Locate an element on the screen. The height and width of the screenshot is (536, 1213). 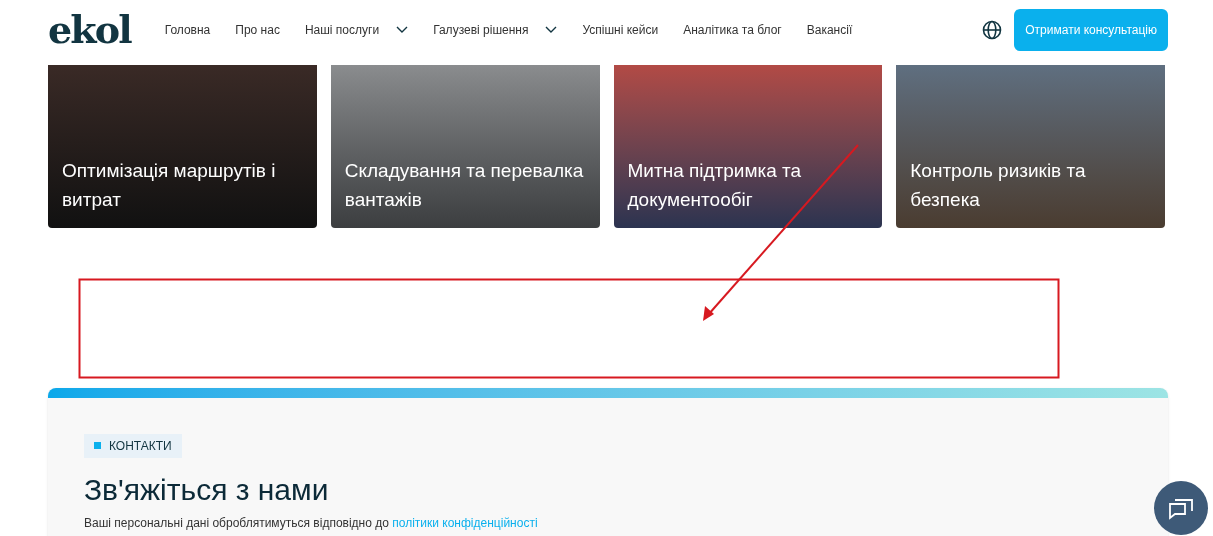
service-card: Контроль ризиків та безпека is located at coordinates (1030, 146).